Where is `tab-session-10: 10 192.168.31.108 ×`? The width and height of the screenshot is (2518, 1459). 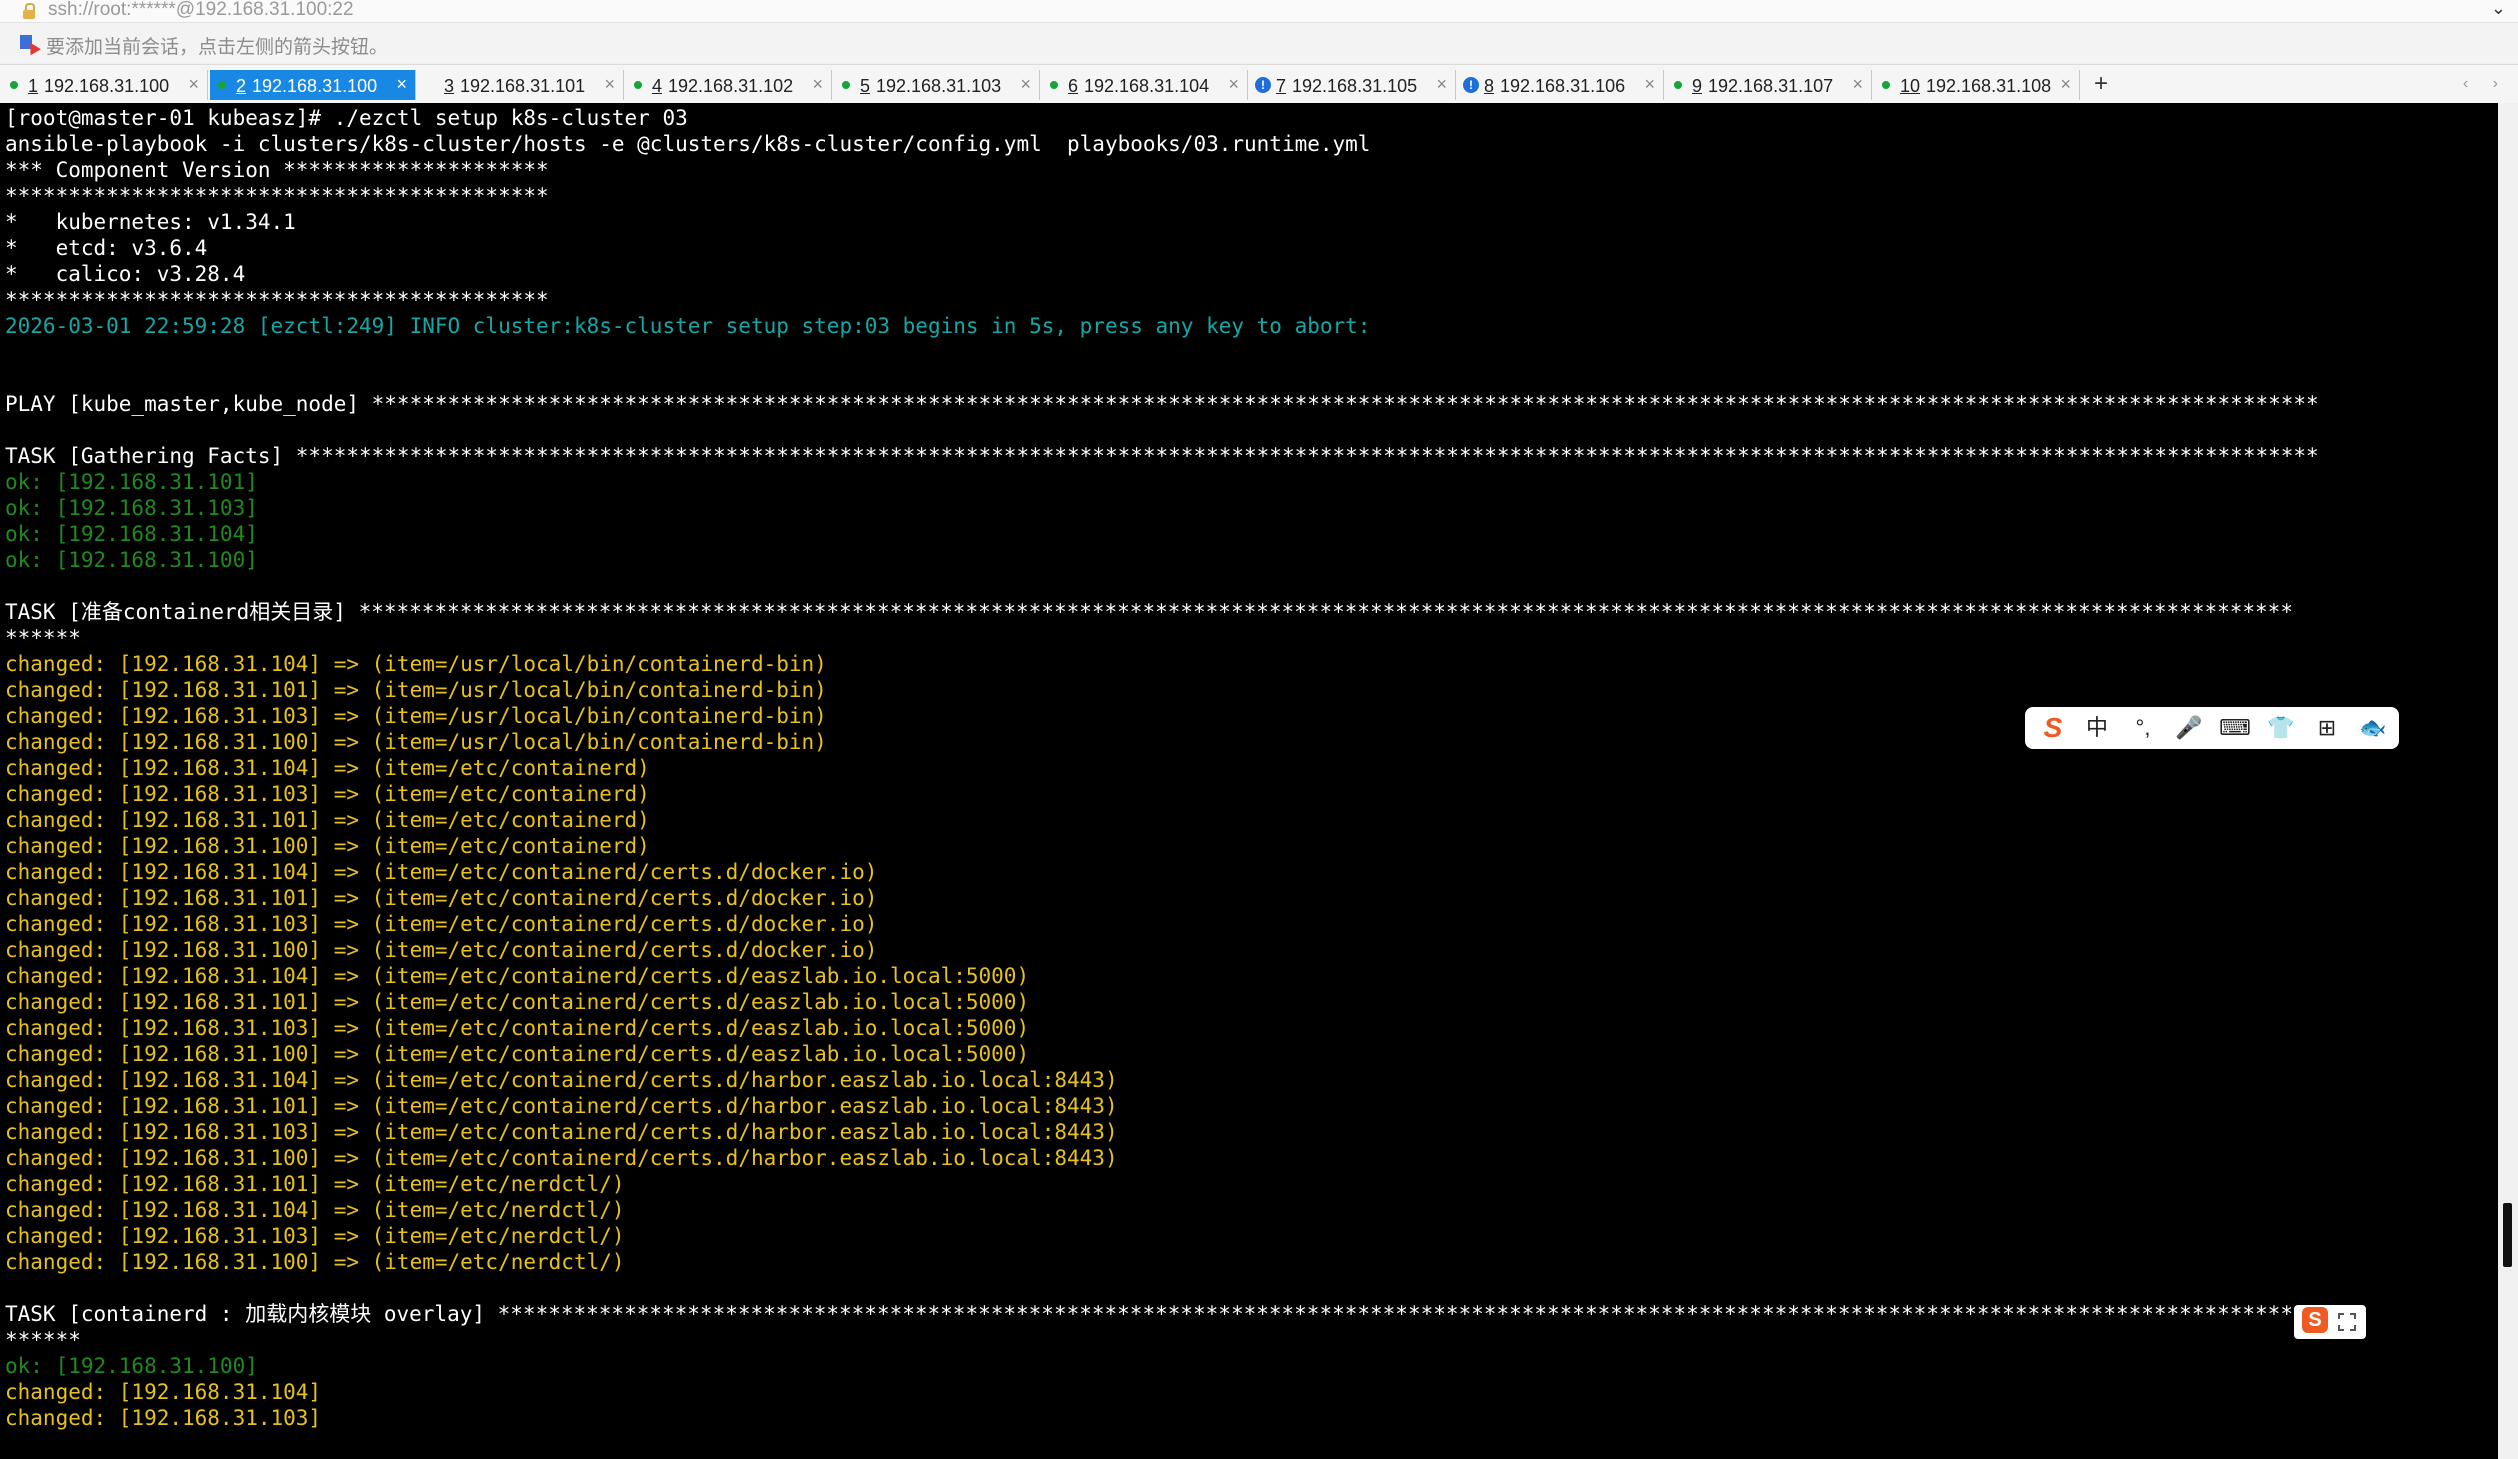
tab-session-10: 10 192.168.31.108 × is located at coordinates (1977, 85).